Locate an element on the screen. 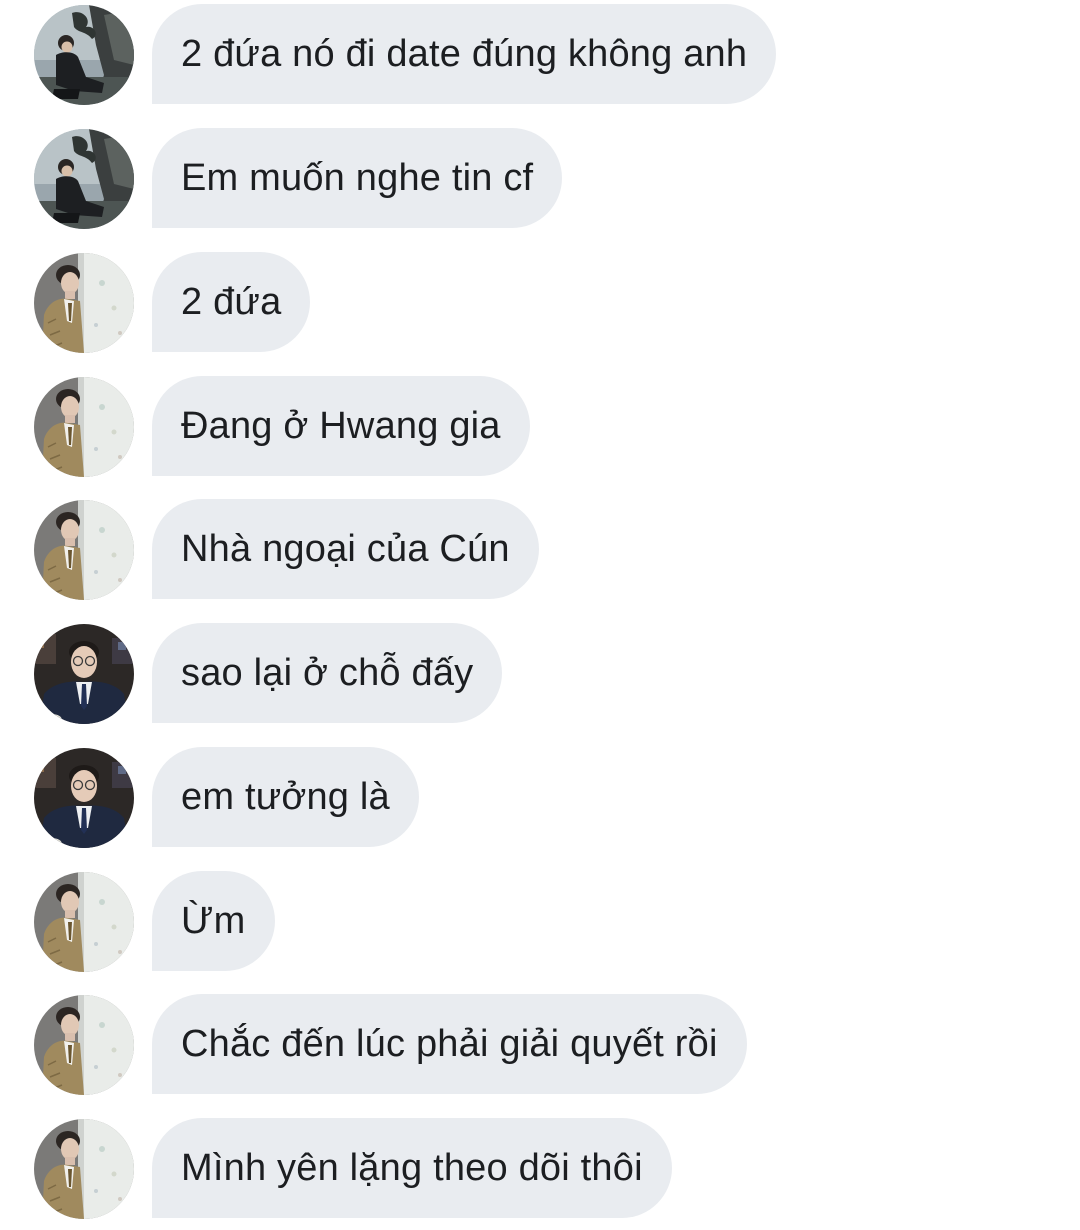  message-row: 2 đứa nó đi date đúng không anh is located at coordinates (540, 55).